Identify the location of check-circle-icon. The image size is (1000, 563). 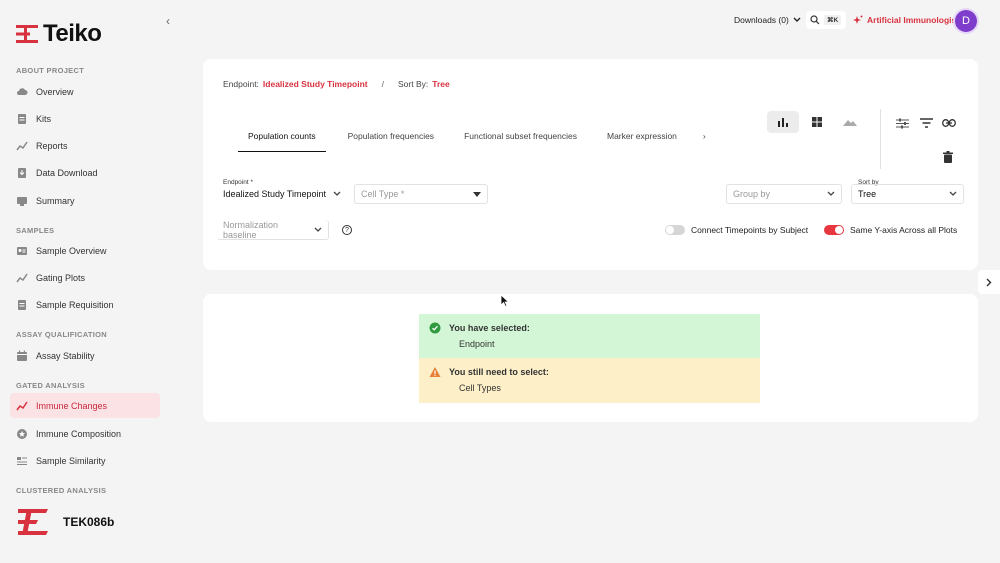
(435, 328).